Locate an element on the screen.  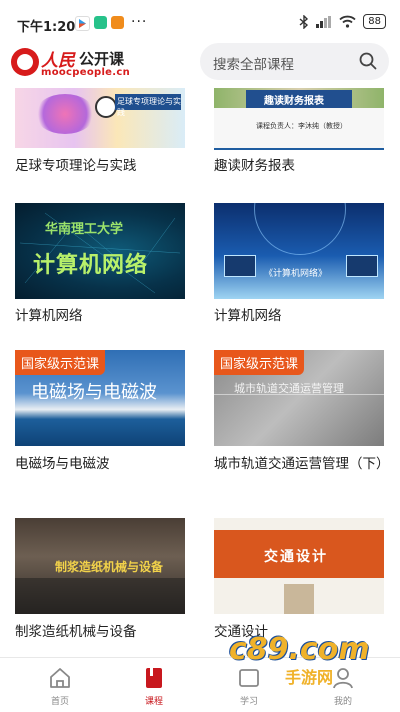
tab-home: 首页 is located at coordinates (60, 685).